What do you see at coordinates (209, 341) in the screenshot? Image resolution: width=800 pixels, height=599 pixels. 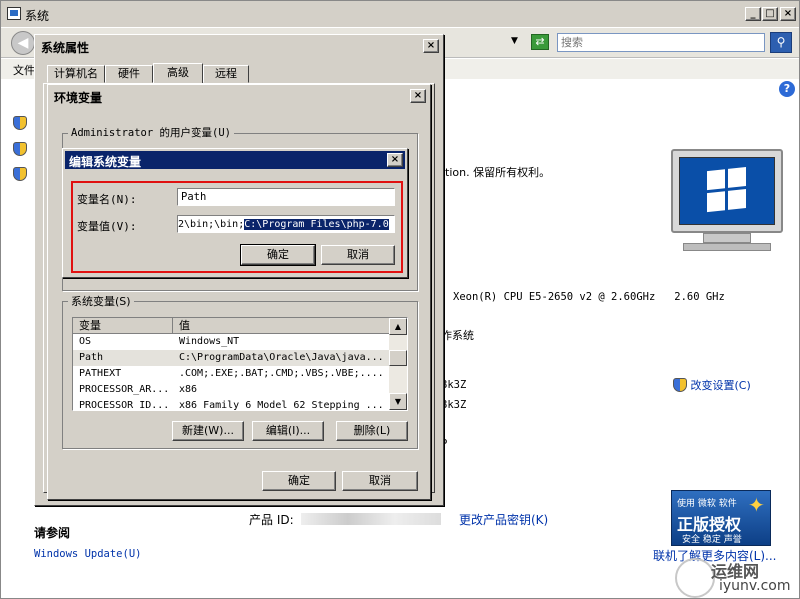 I see `row-value: Windows_NT` at bounding box center [209, 341].